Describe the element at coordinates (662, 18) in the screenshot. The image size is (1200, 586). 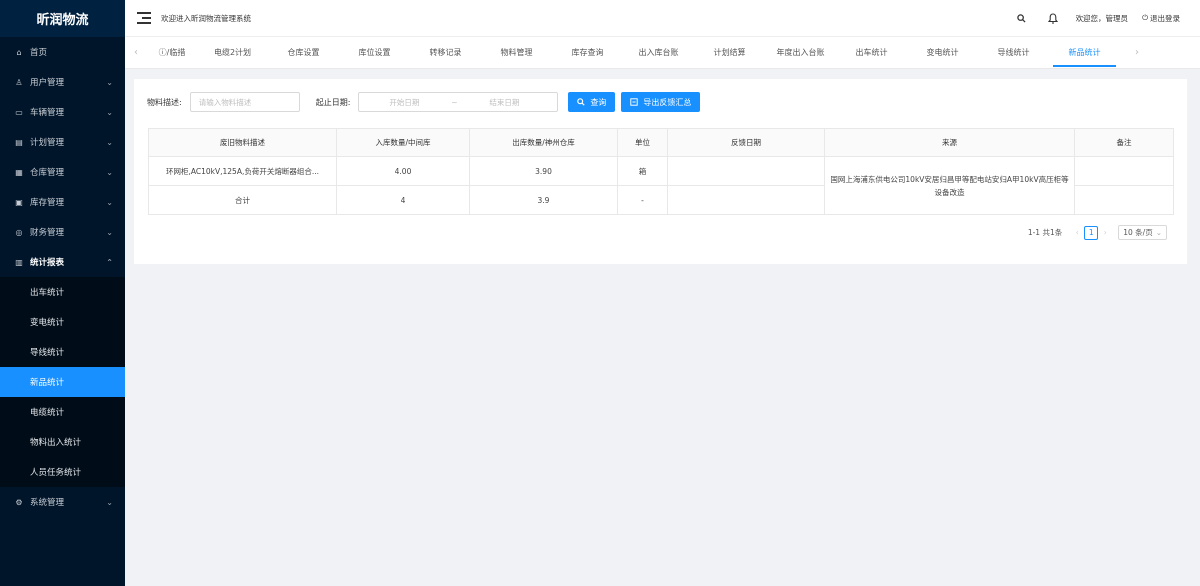
I see `top-header: 欢迎进入昕润物流管理系统 欢迎您，管理员 ⏻ 退出登录` at that location.